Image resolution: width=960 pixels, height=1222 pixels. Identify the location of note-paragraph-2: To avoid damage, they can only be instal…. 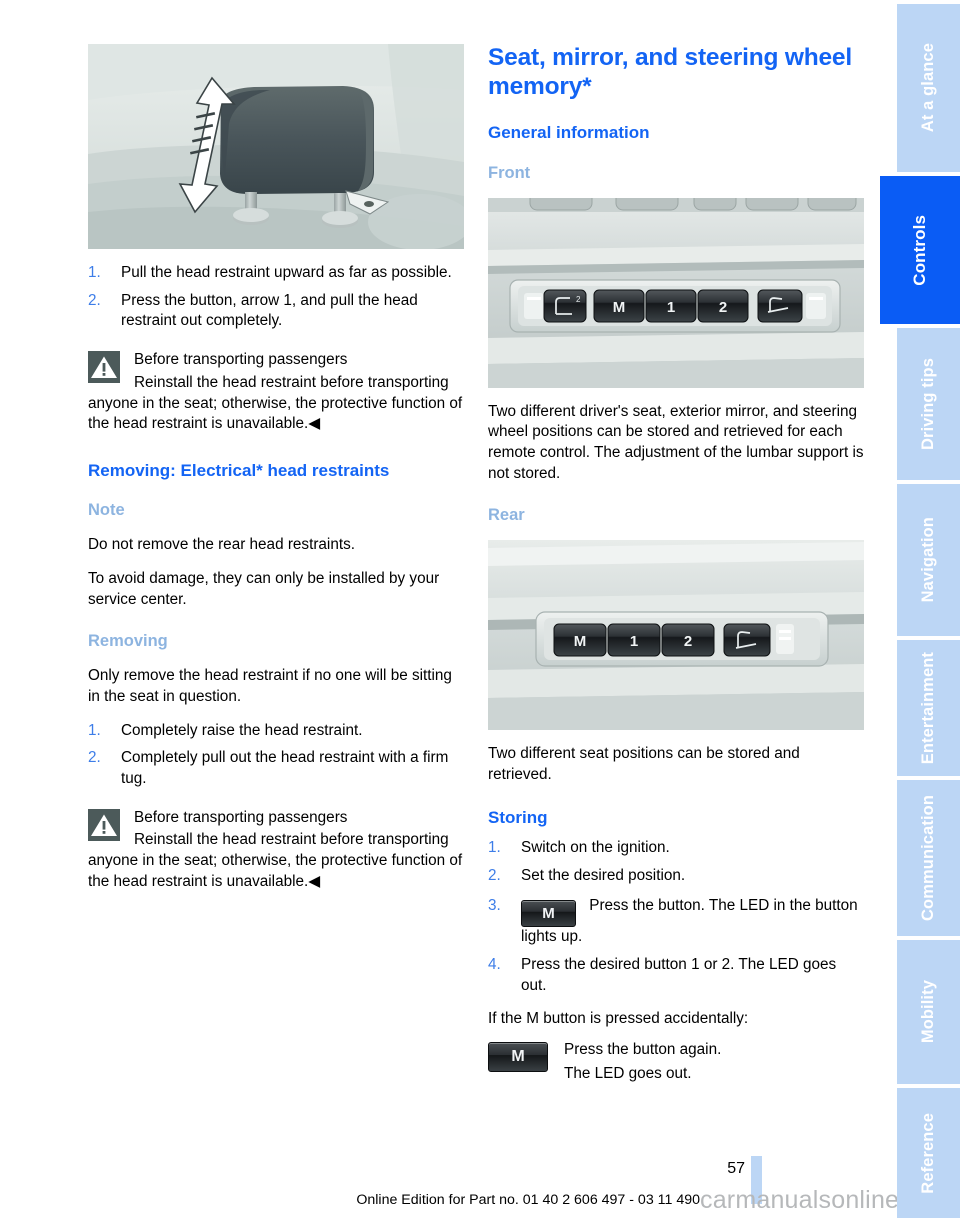
(264, 588).